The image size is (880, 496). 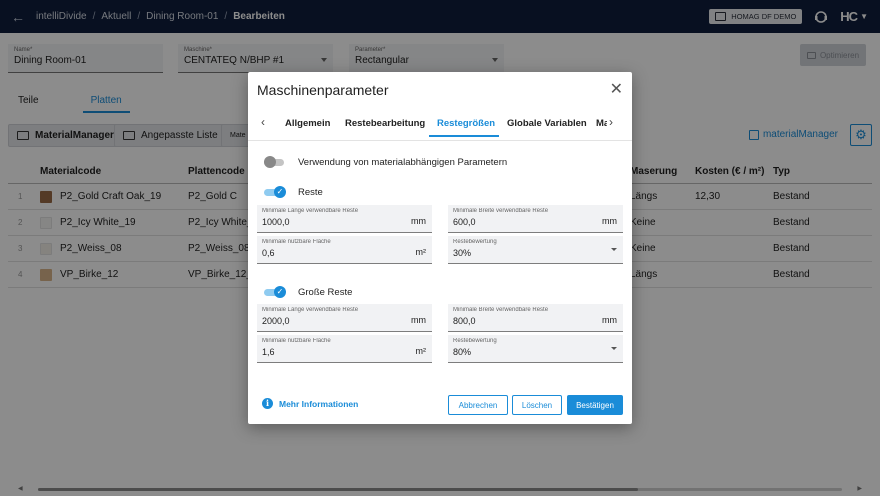 I want to click on reste-toggle: ✓, so click(x=275, y=192).